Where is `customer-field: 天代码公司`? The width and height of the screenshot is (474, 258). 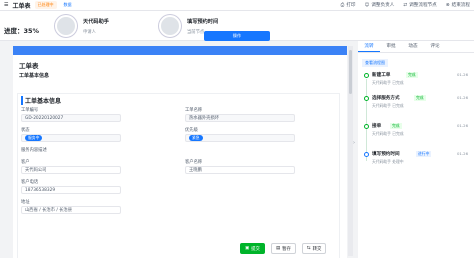 customer-field: 天代码公司 is located at coordinates (71, 170).